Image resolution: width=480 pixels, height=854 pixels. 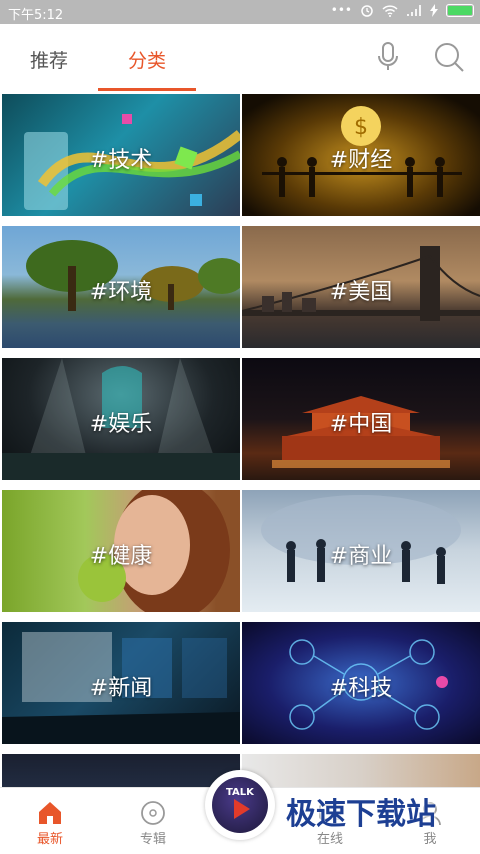 What do you see at coordinates (361, 556) in the screenshot?
I see `category-label: #商业` at bounding box center [361, 556].